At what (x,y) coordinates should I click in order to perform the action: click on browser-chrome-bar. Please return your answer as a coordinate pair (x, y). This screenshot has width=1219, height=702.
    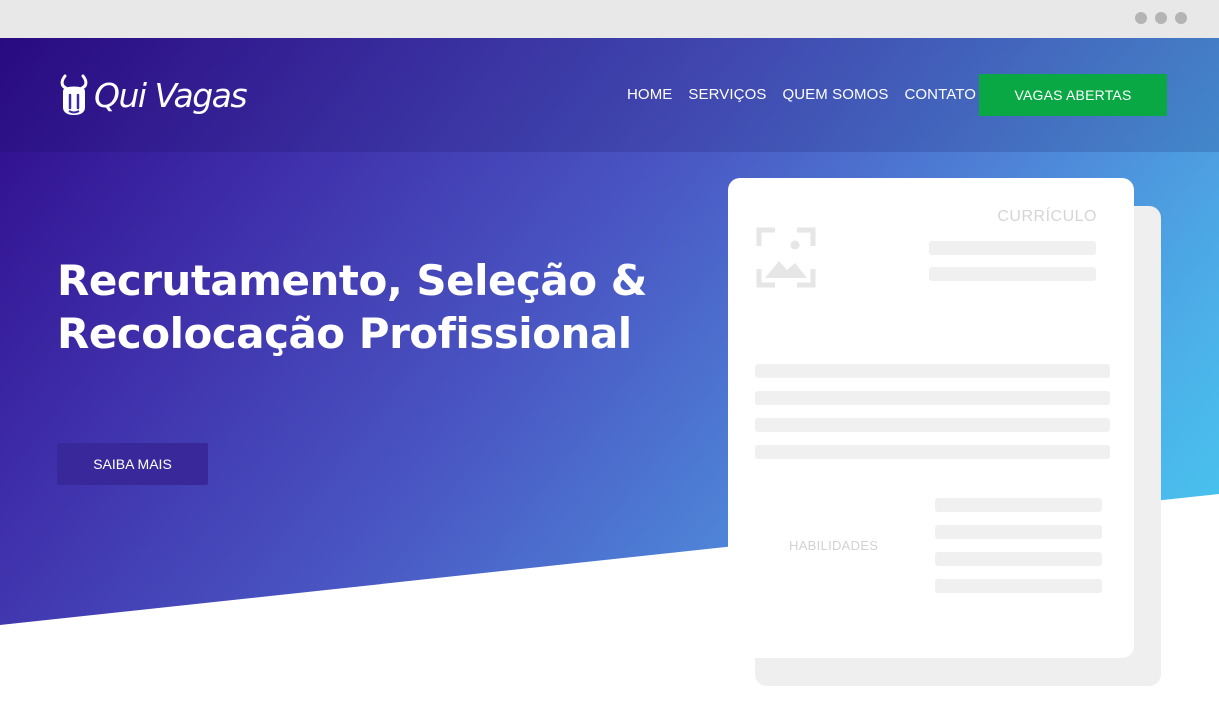
    Looking at the image, I should click on (609, 19).